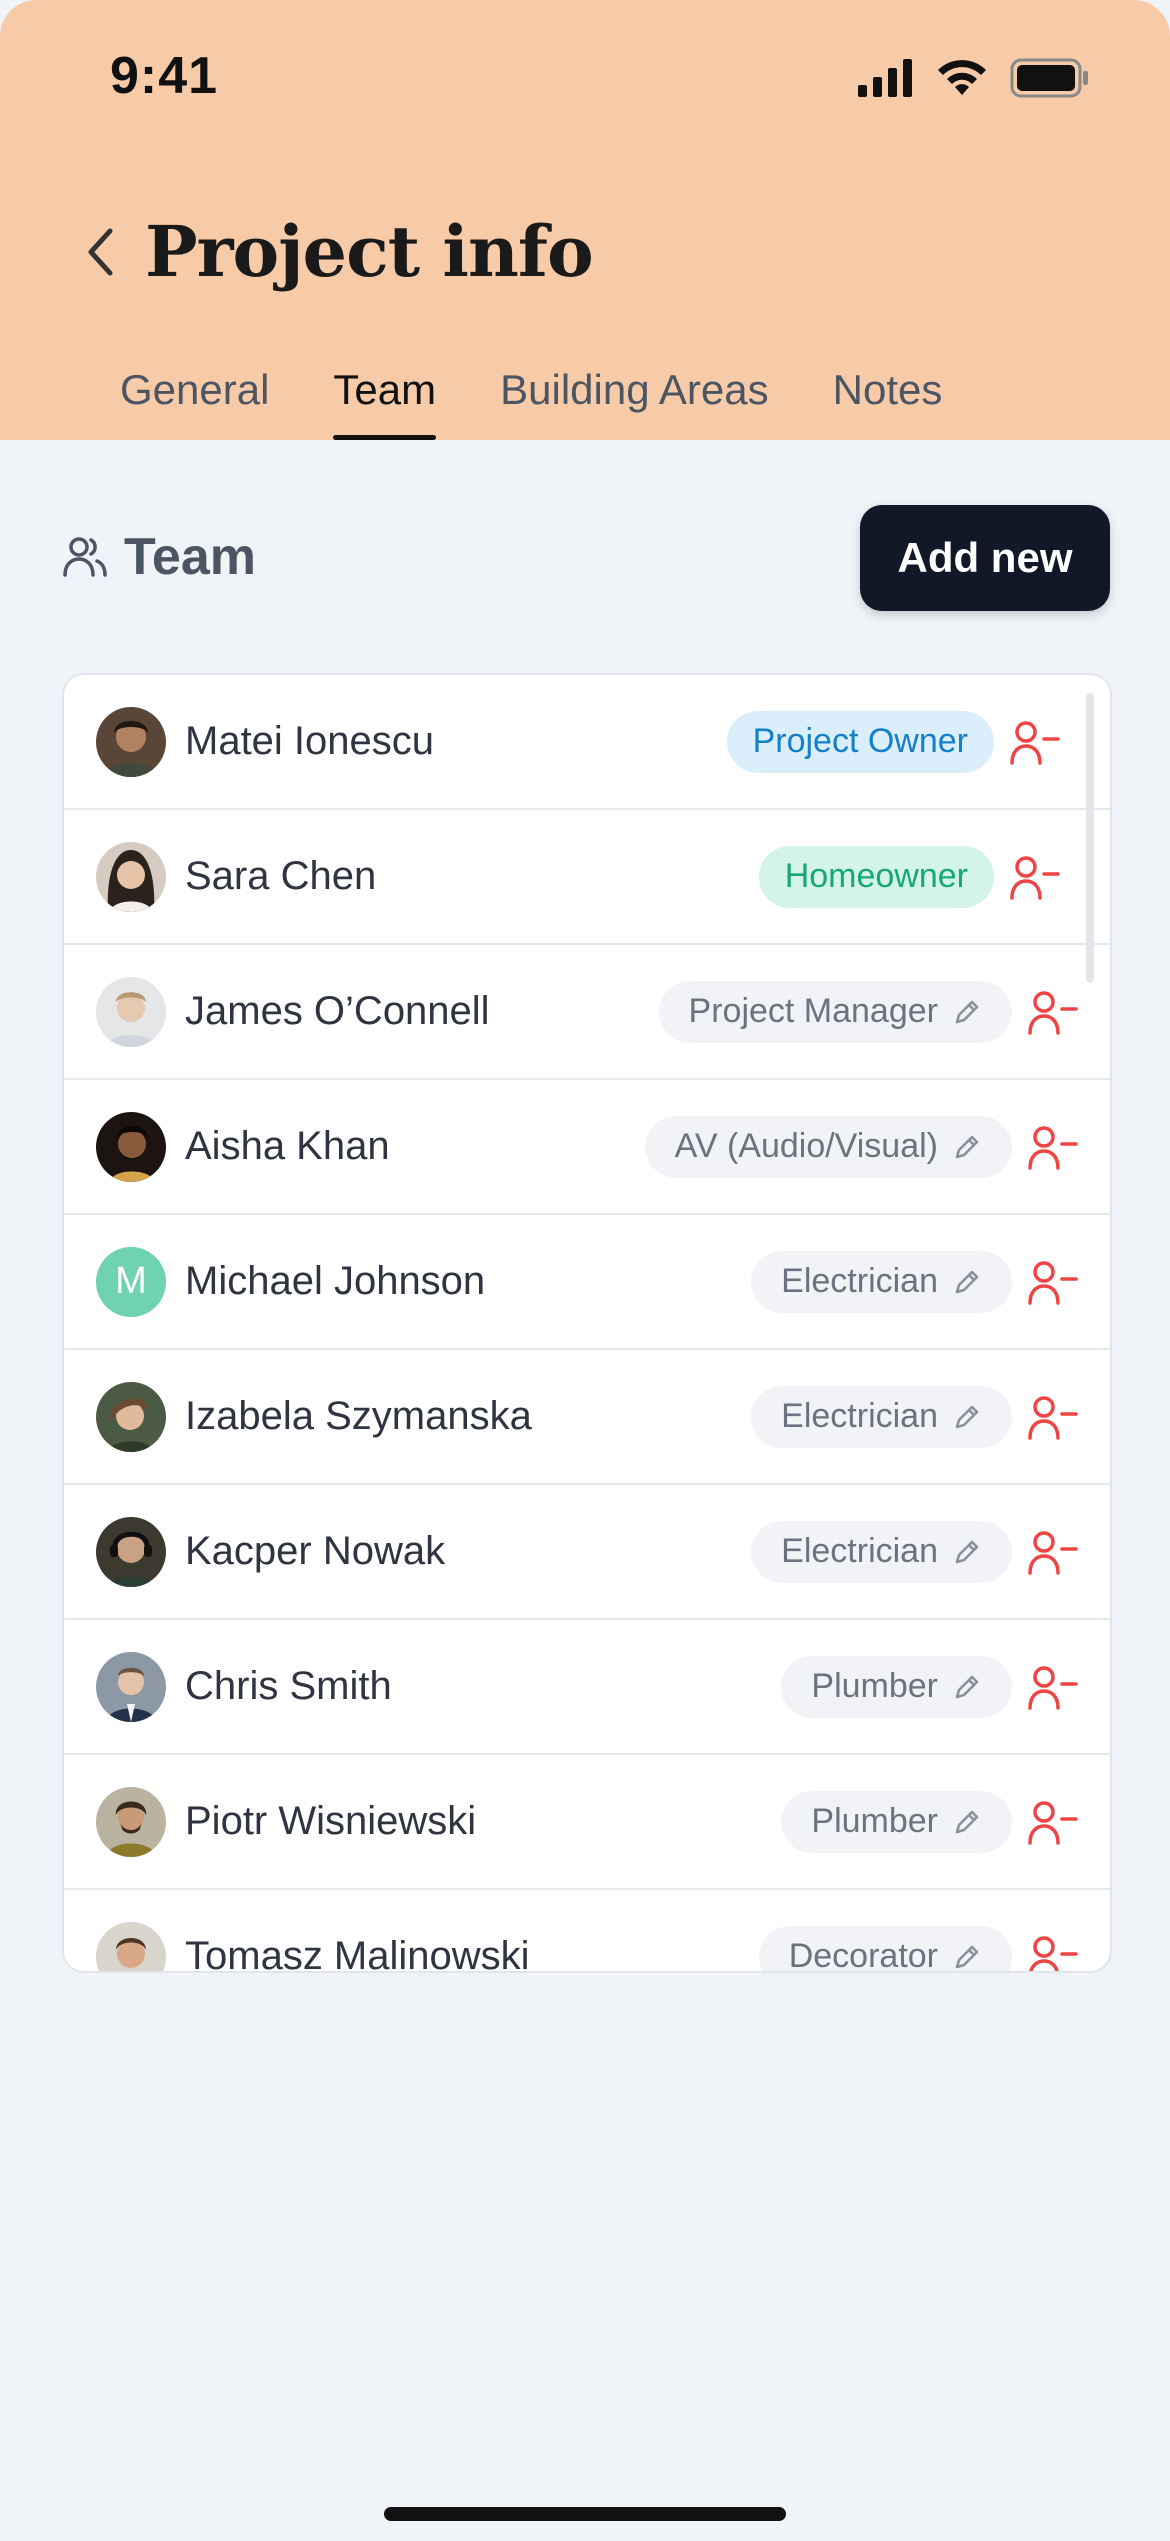  What do you see at coordinates (357, 1953) in the screenshot?
I see `member-name: Tomasz Malinowski` at bounding box center [357, 1953].